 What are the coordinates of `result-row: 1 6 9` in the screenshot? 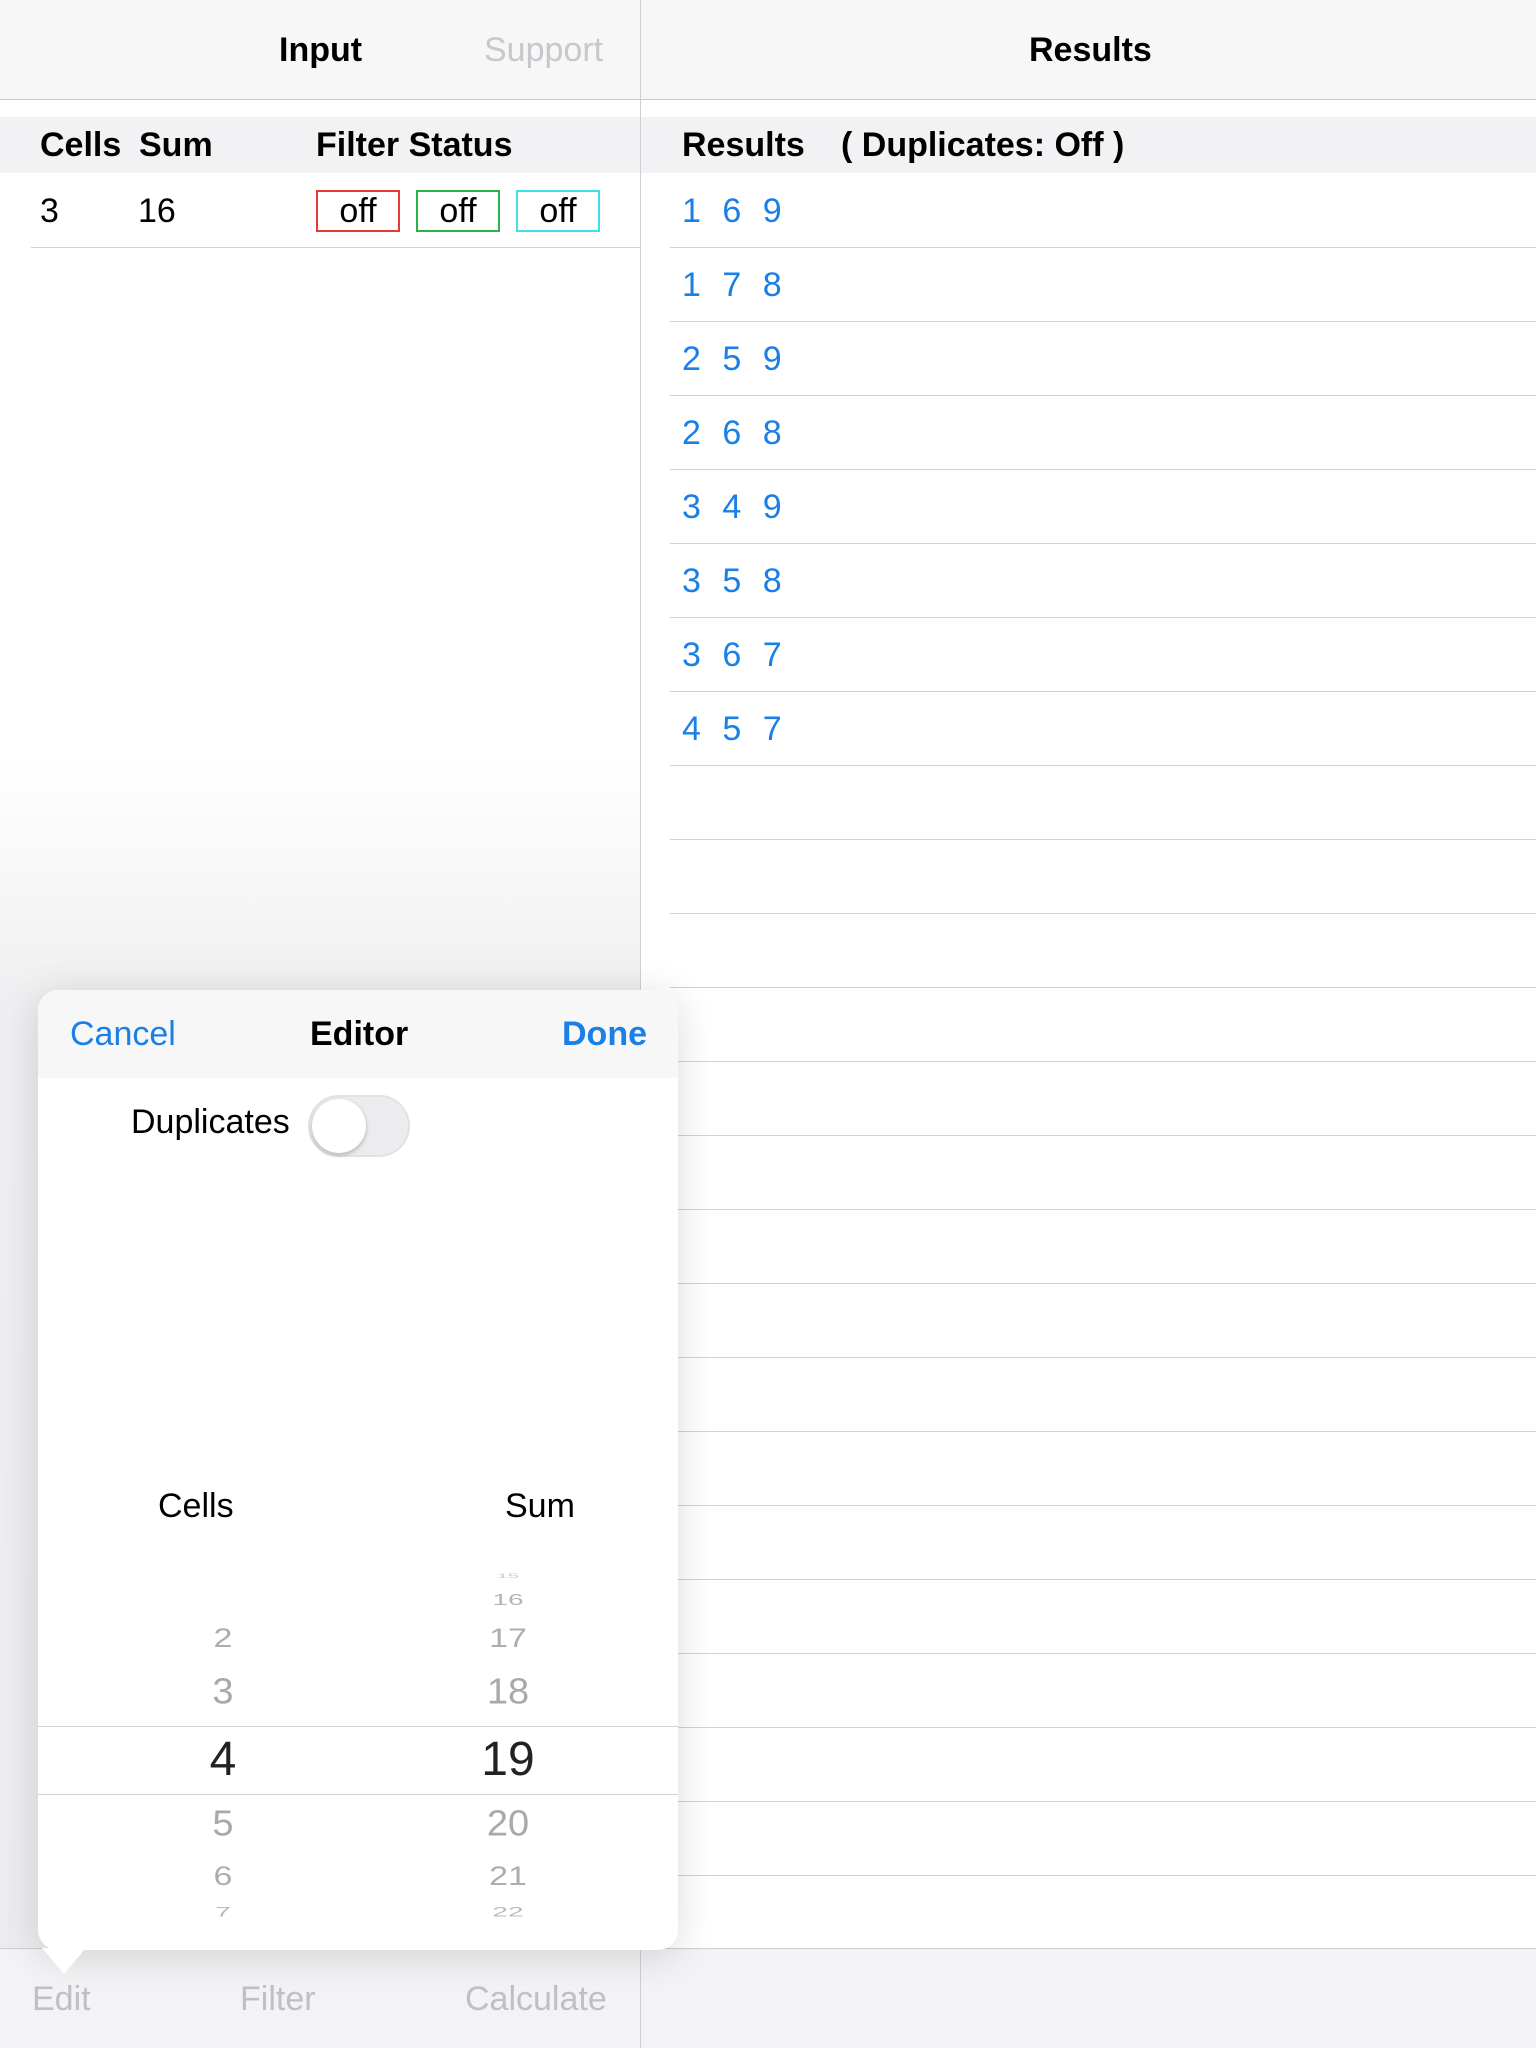 It's located at (1103, 211).